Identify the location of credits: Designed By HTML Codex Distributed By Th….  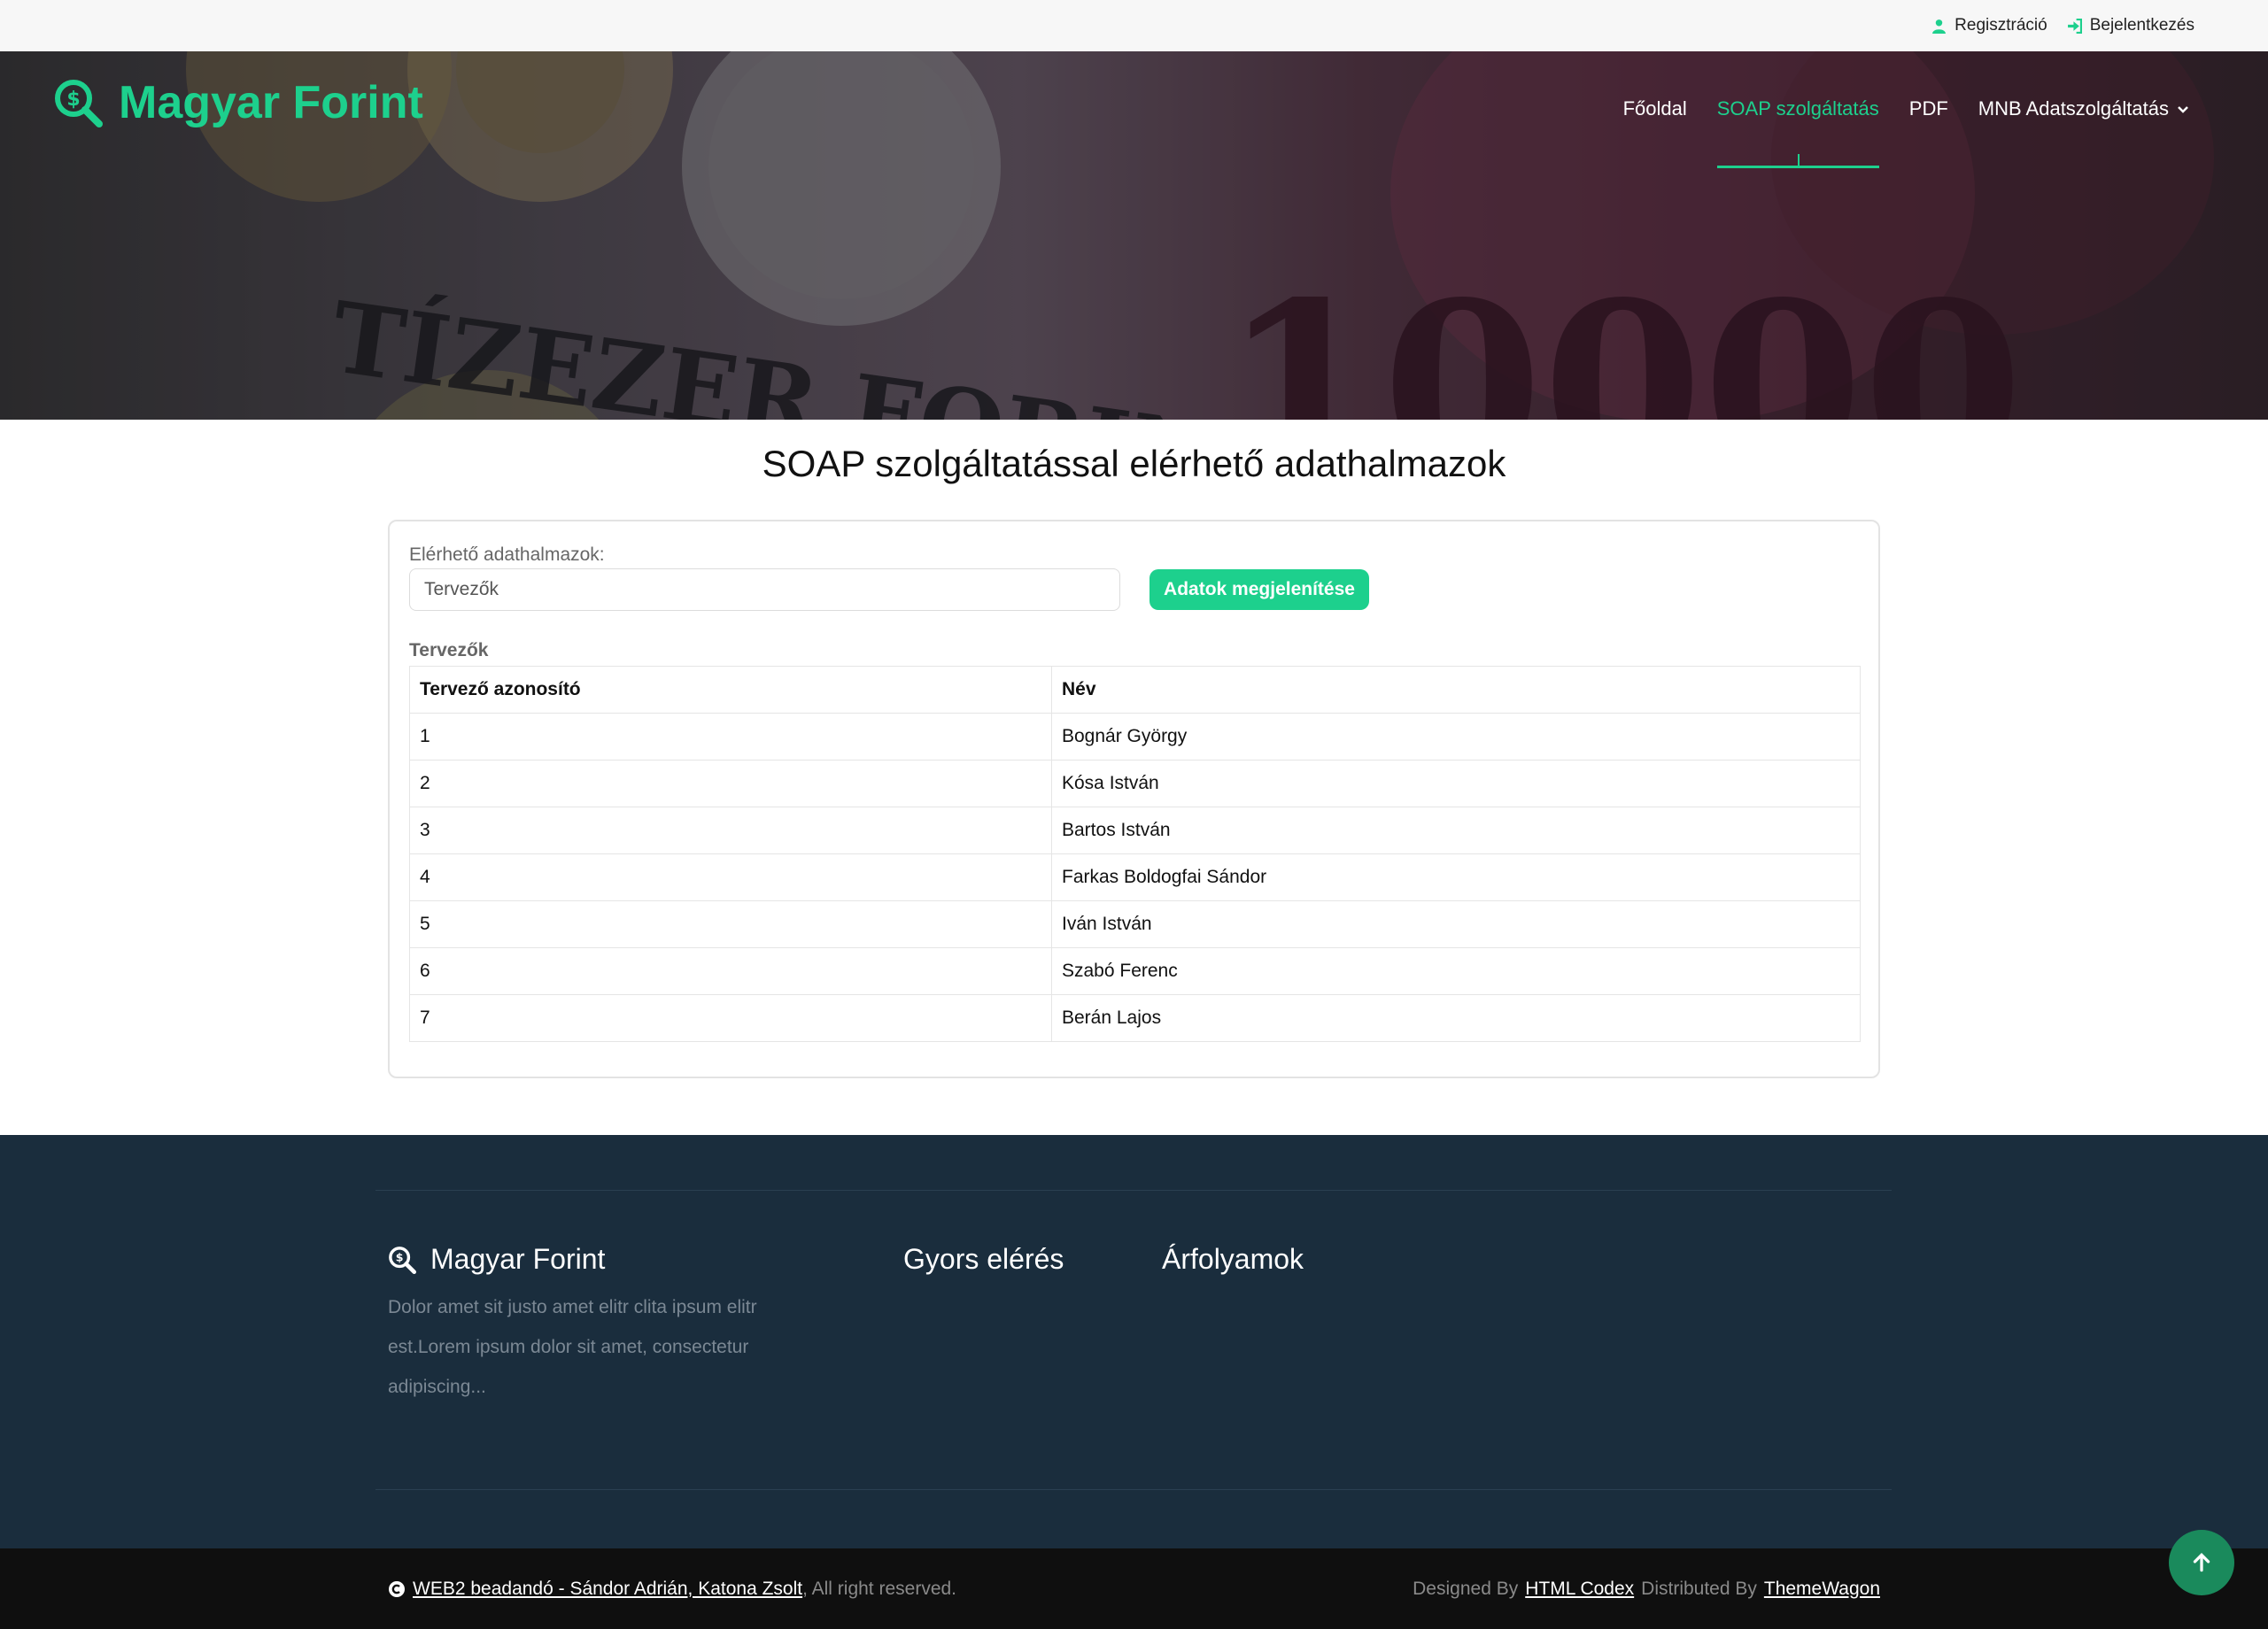
(1647, 1588).